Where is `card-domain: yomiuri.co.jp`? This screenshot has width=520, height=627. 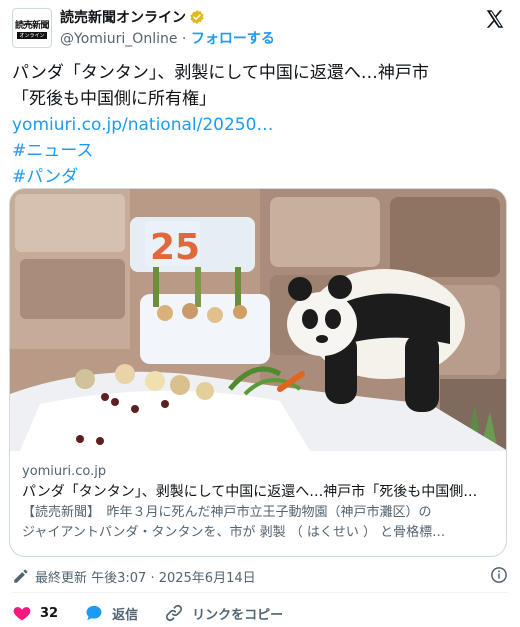
card-domain: yomiuri.co.jp is located at coordinates (64, 471).